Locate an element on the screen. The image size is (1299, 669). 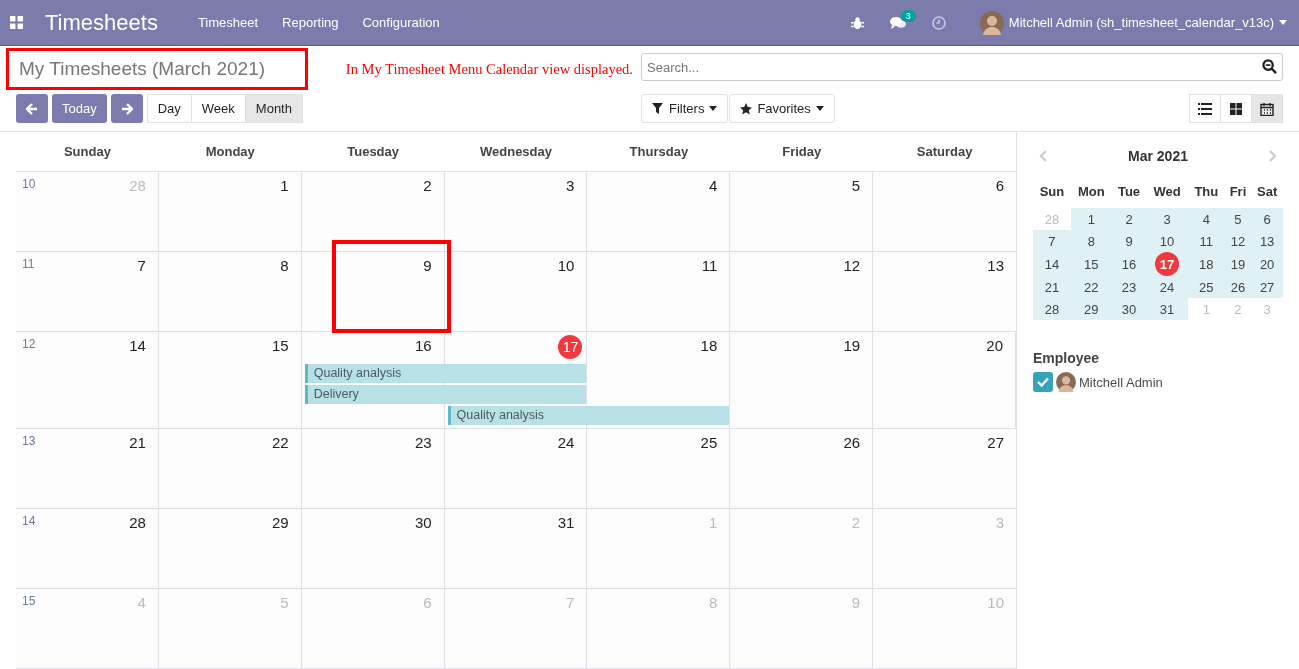
list-icon is located at coordinates (1205, 108).